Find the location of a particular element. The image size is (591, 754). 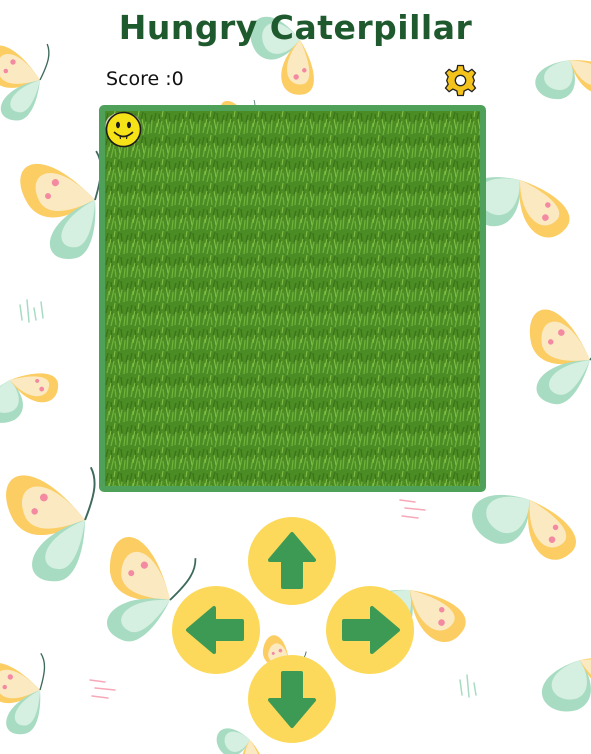

move-right-button is located at coordinates (370, 630).